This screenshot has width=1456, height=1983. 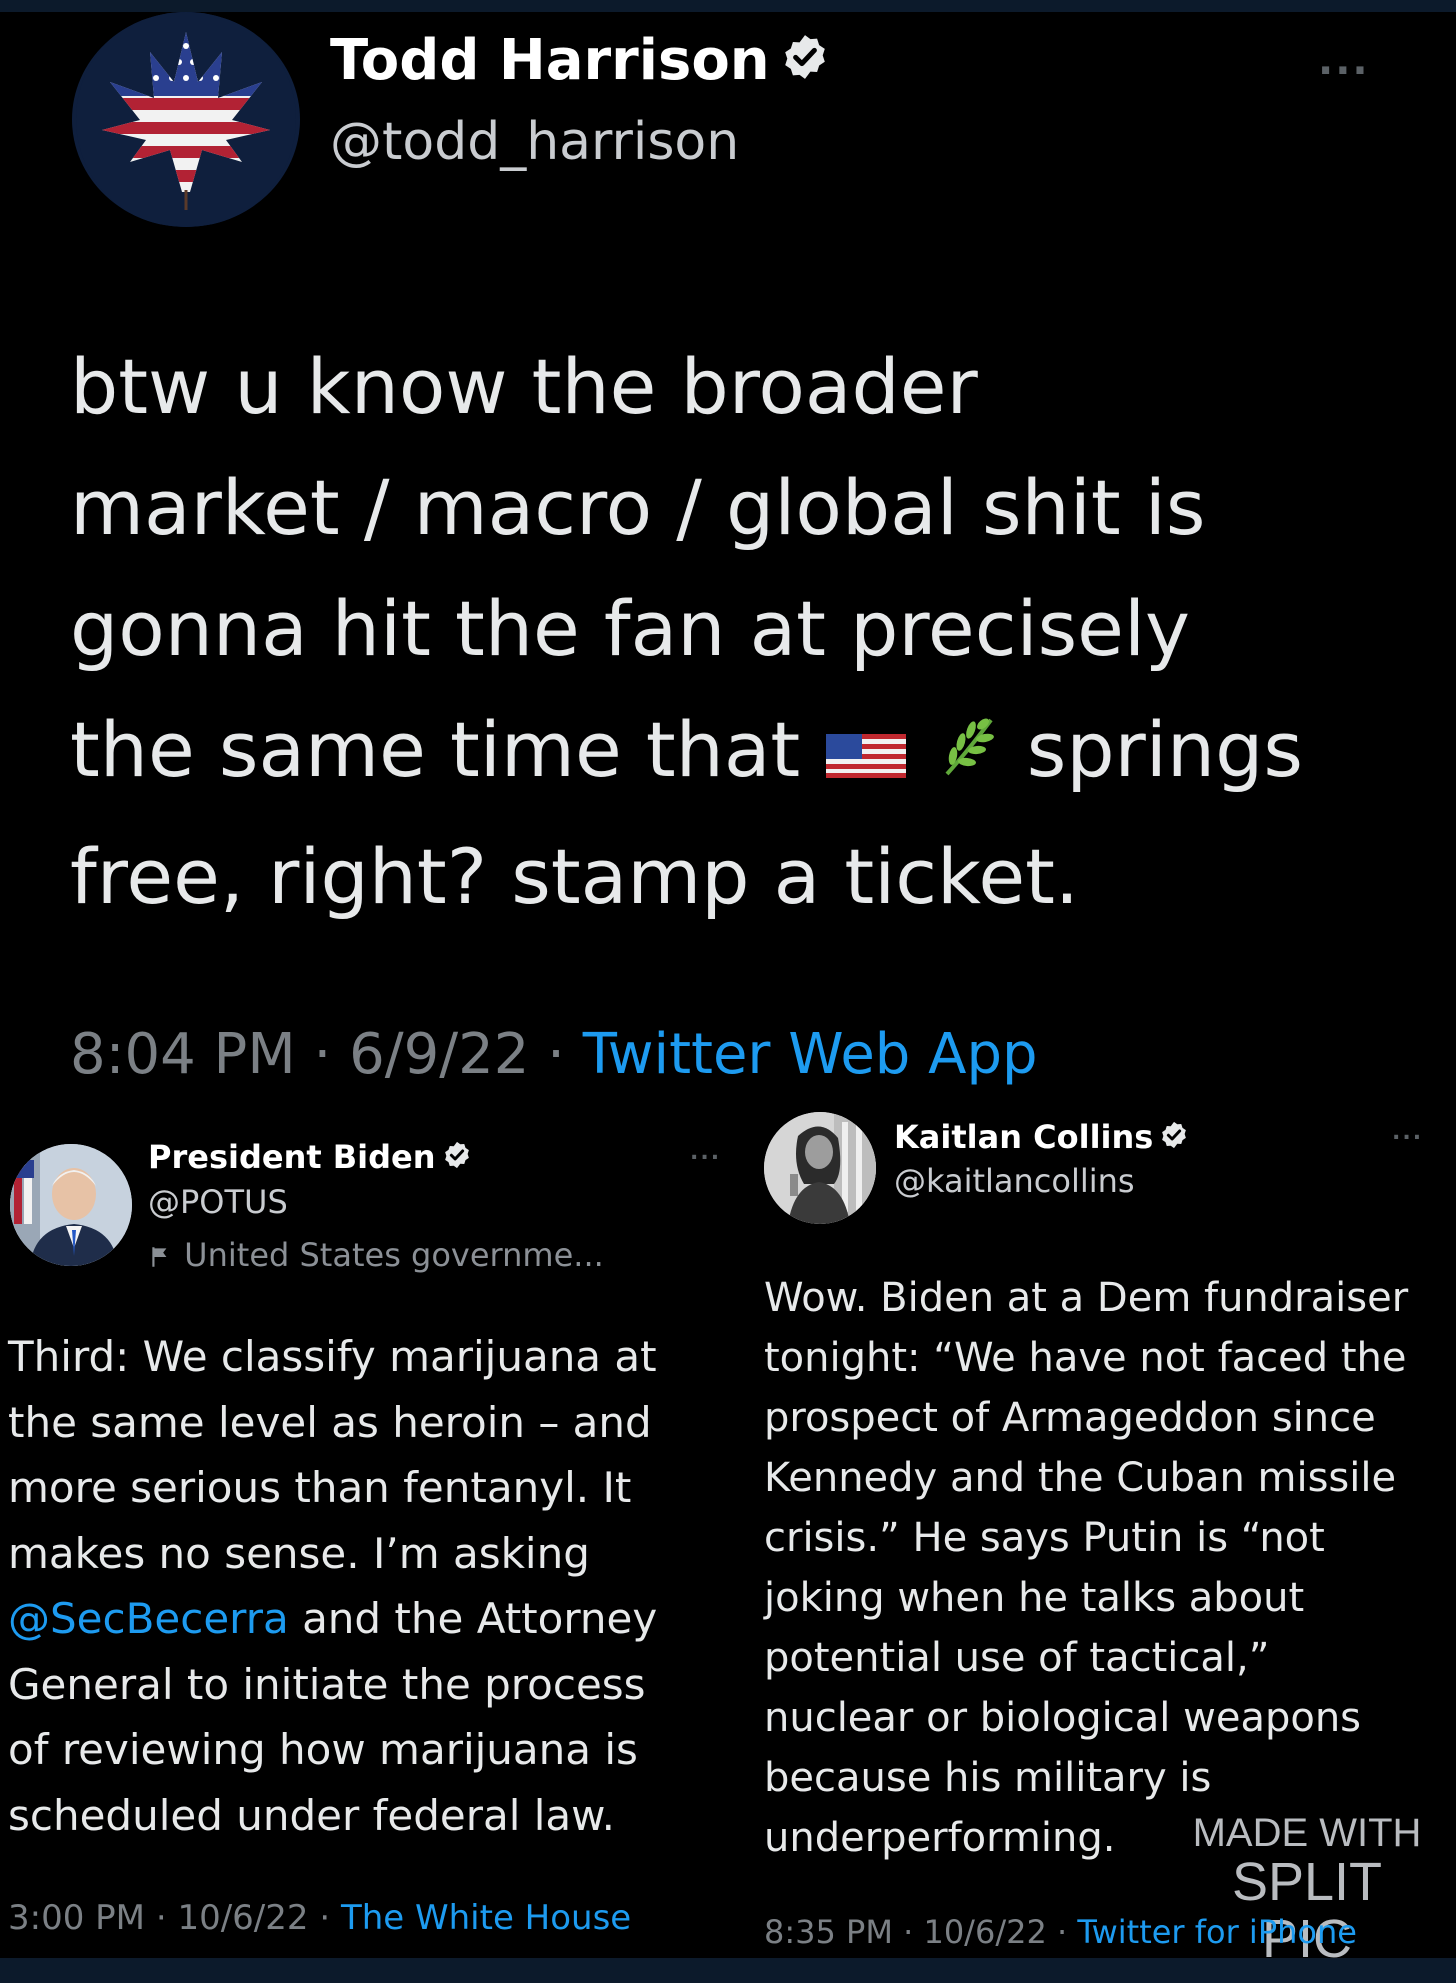 I want to click on mention-link: @SecBecerra, so click(x=148, y=1618).